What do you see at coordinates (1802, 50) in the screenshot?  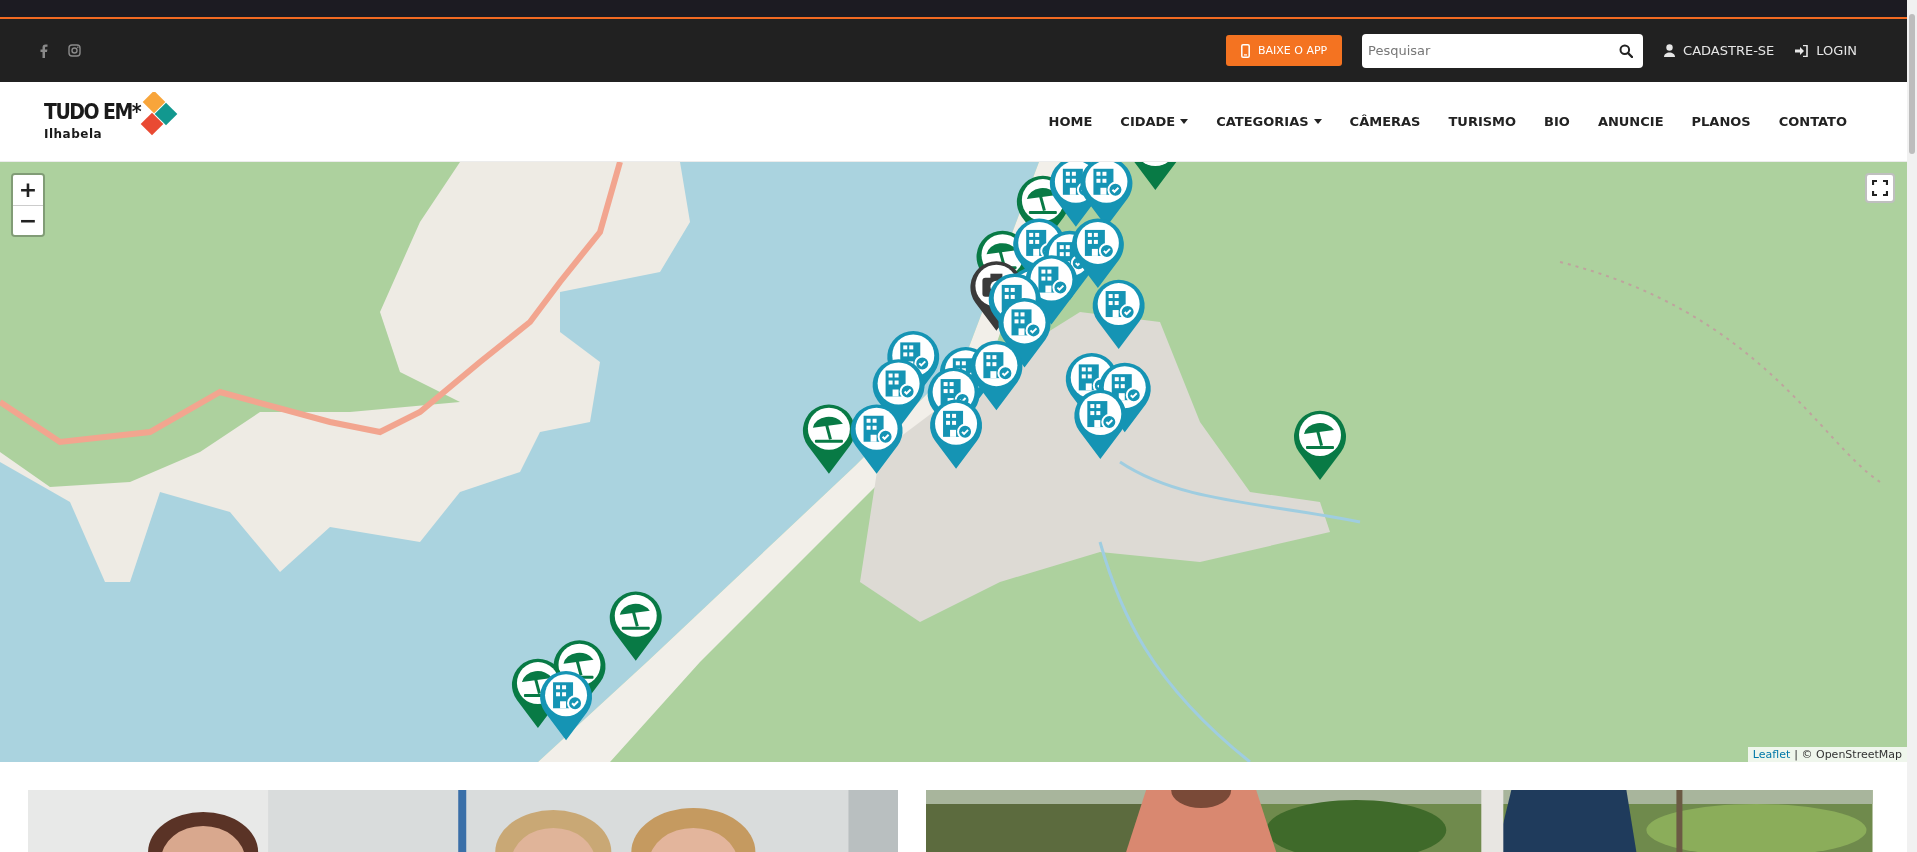 I see `sign-in-icon` at bounding box center [1802, 50].